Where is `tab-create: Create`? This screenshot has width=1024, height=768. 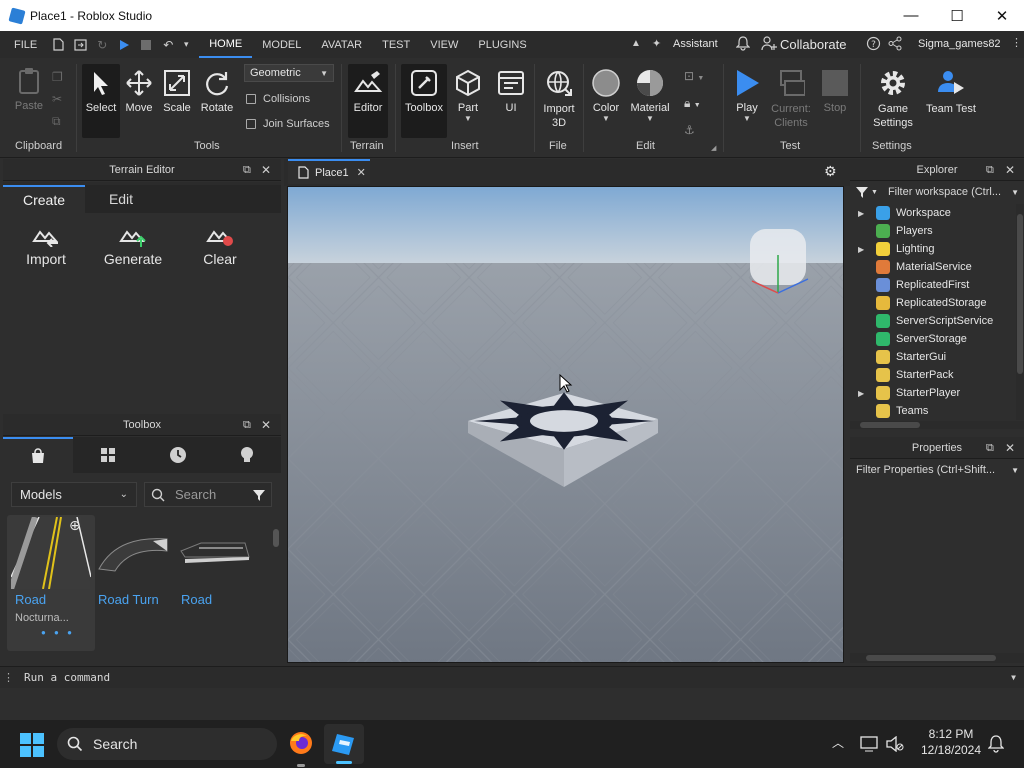
tab-create: Create is located at coordinates (44, 199).